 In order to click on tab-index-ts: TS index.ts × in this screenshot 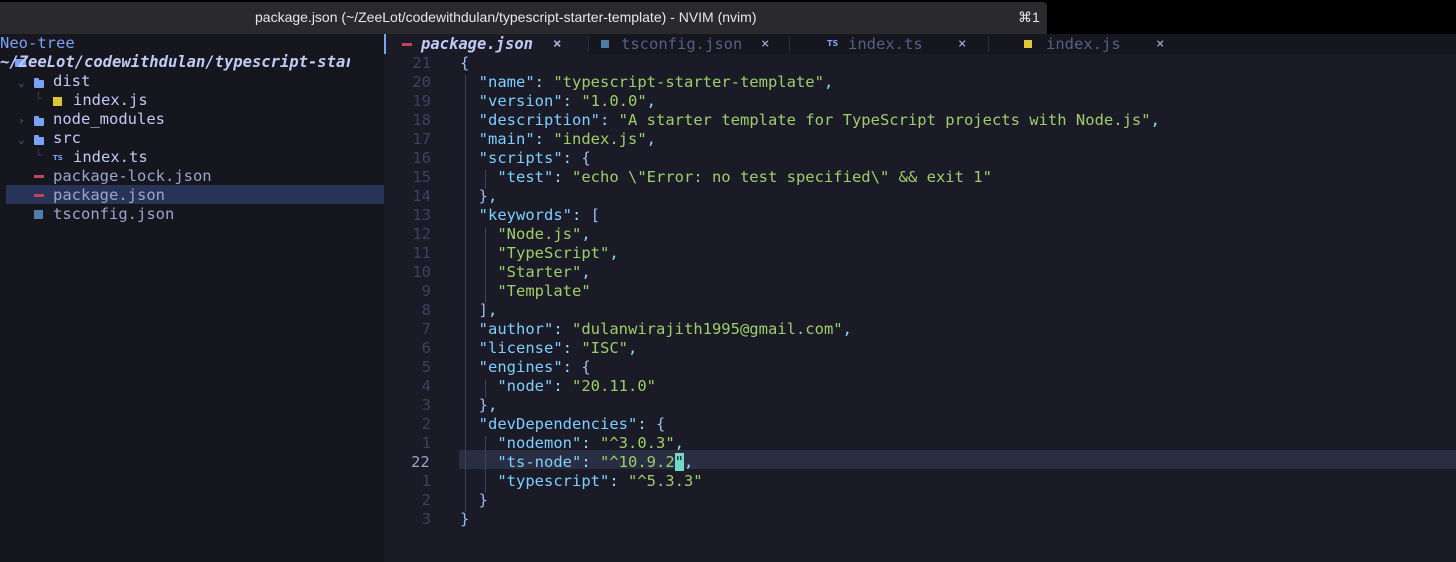, I will do `click(889, 44)`.